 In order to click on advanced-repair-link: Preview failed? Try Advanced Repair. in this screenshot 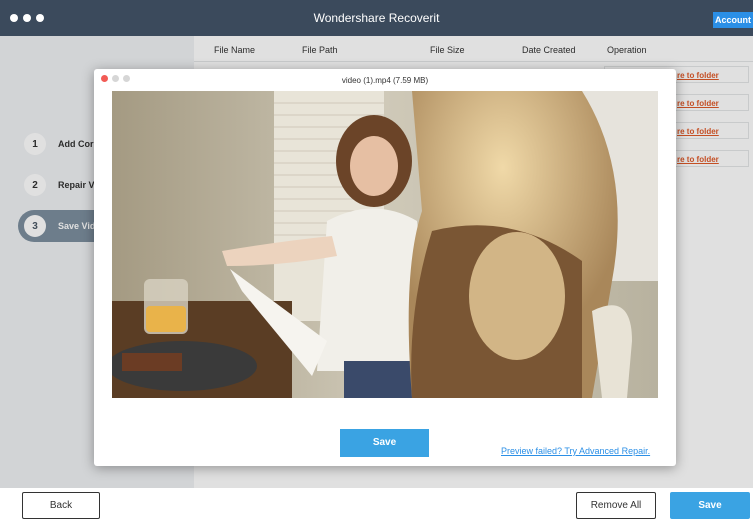, I will do `click(575, 451)`.